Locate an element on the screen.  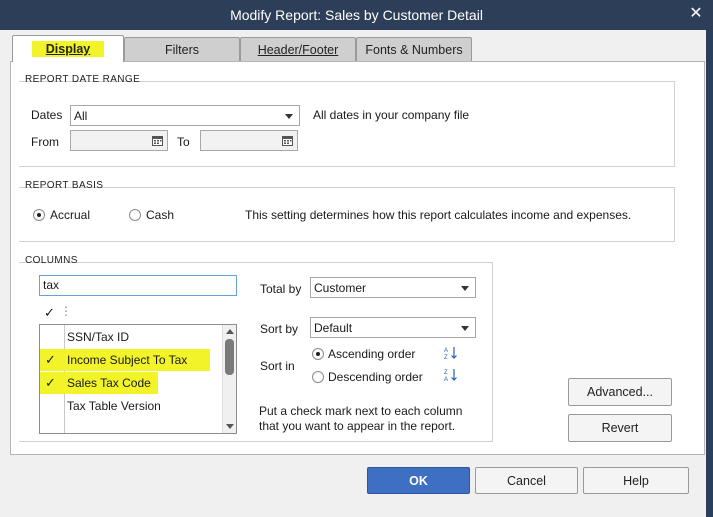
ascending-radio is located at coordinates (318, 354).